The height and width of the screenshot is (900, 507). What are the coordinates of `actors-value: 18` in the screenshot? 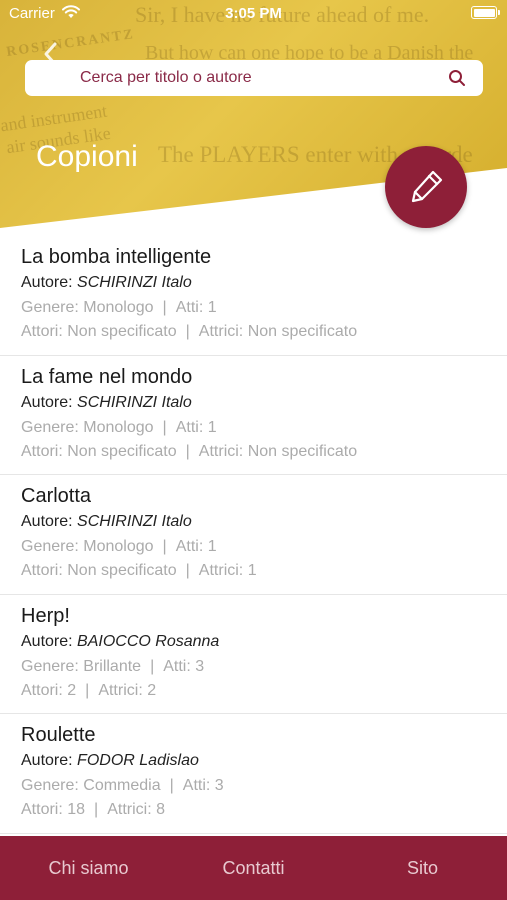 It's located at (76, 810).